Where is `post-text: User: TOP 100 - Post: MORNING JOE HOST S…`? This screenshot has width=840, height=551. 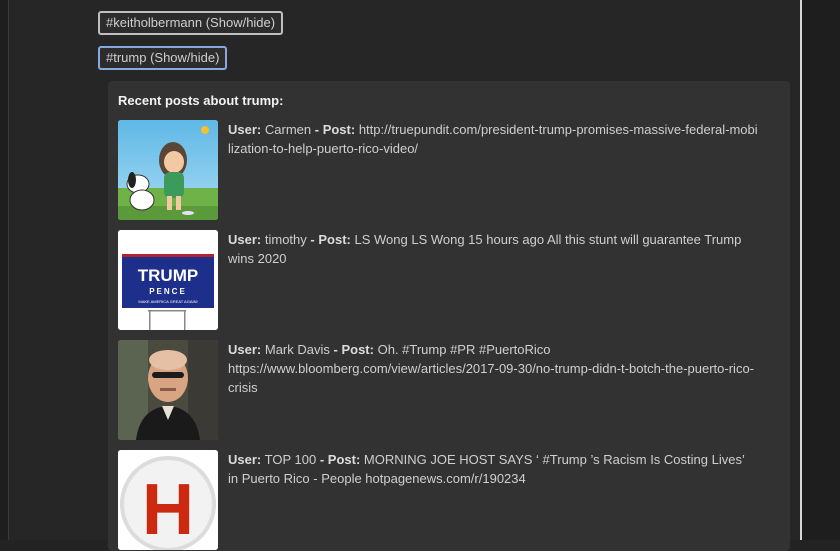 post-text: User: TOP 100 - Post: MORNING JOE HOST S… is located at coordinates (493, 469).